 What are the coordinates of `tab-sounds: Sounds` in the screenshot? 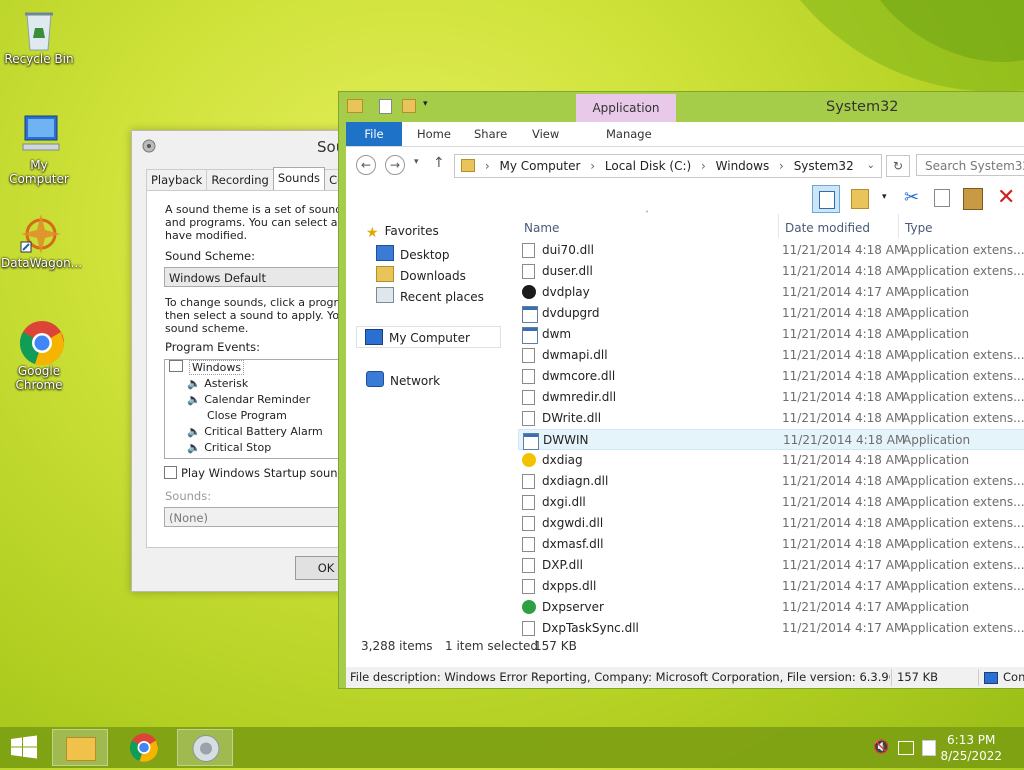 It's located at (299, 178).